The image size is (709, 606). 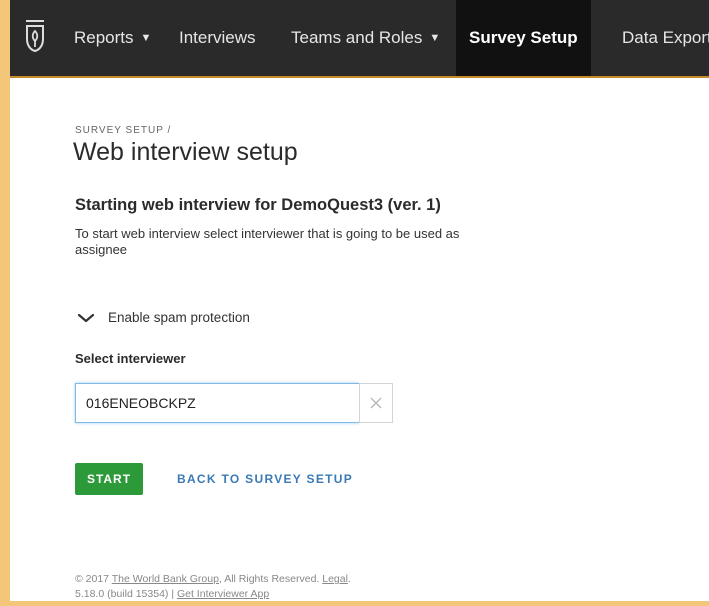 I want to click on nav-survey-setup: Survey Setup, so click(x=523, y=38).